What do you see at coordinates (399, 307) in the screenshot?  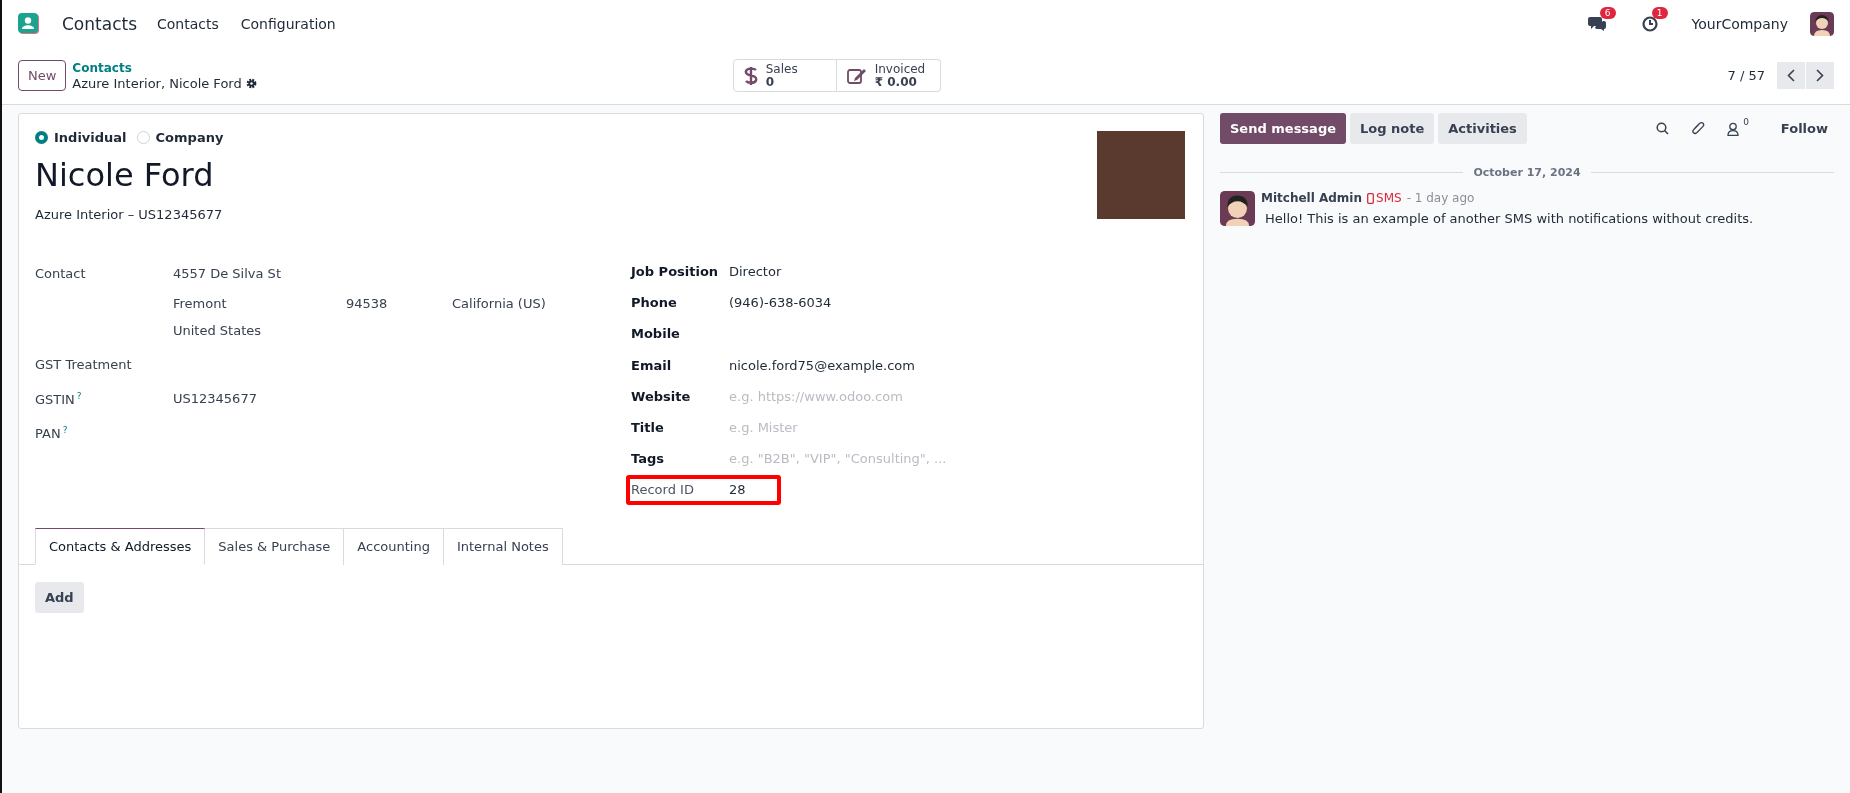 I see `zip-field: 94538` at bounding box center [399, 307].